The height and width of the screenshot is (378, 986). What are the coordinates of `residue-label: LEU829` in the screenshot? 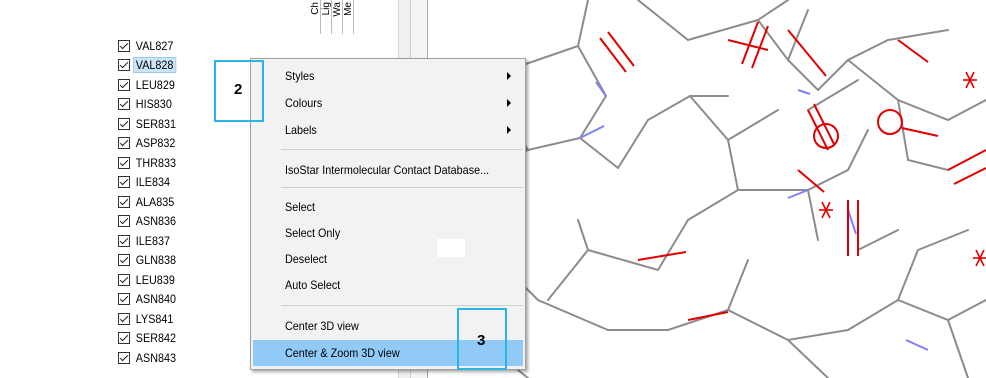 It's located at (155, 85).